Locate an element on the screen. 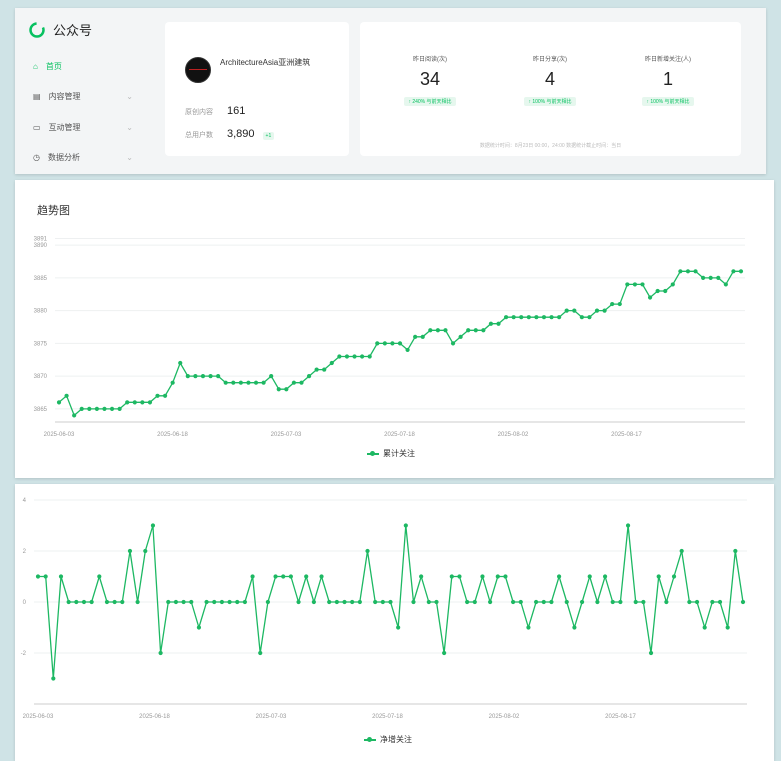 The width and height of the screenshot is (781, 761). y-tick-label: 3865 is located at coordinates (41, 410).